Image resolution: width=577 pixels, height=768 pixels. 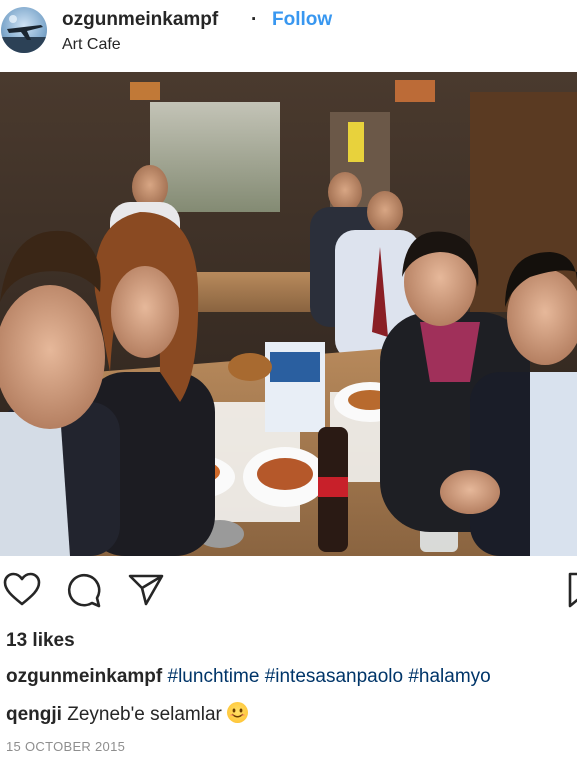 I want to click on save-button, so click(x=569, y=590).